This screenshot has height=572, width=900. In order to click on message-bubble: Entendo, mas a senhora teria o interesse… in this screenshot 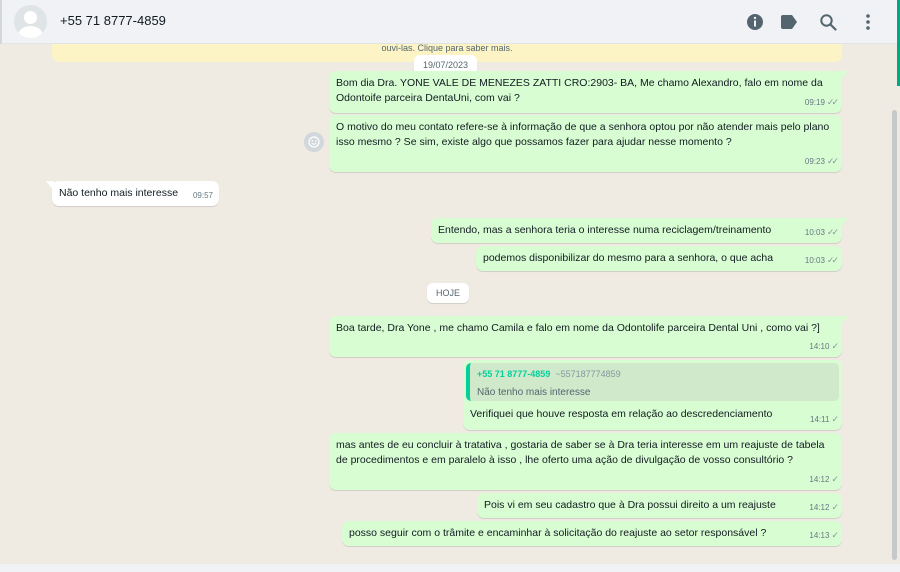, I will do `click(639, 230)`.